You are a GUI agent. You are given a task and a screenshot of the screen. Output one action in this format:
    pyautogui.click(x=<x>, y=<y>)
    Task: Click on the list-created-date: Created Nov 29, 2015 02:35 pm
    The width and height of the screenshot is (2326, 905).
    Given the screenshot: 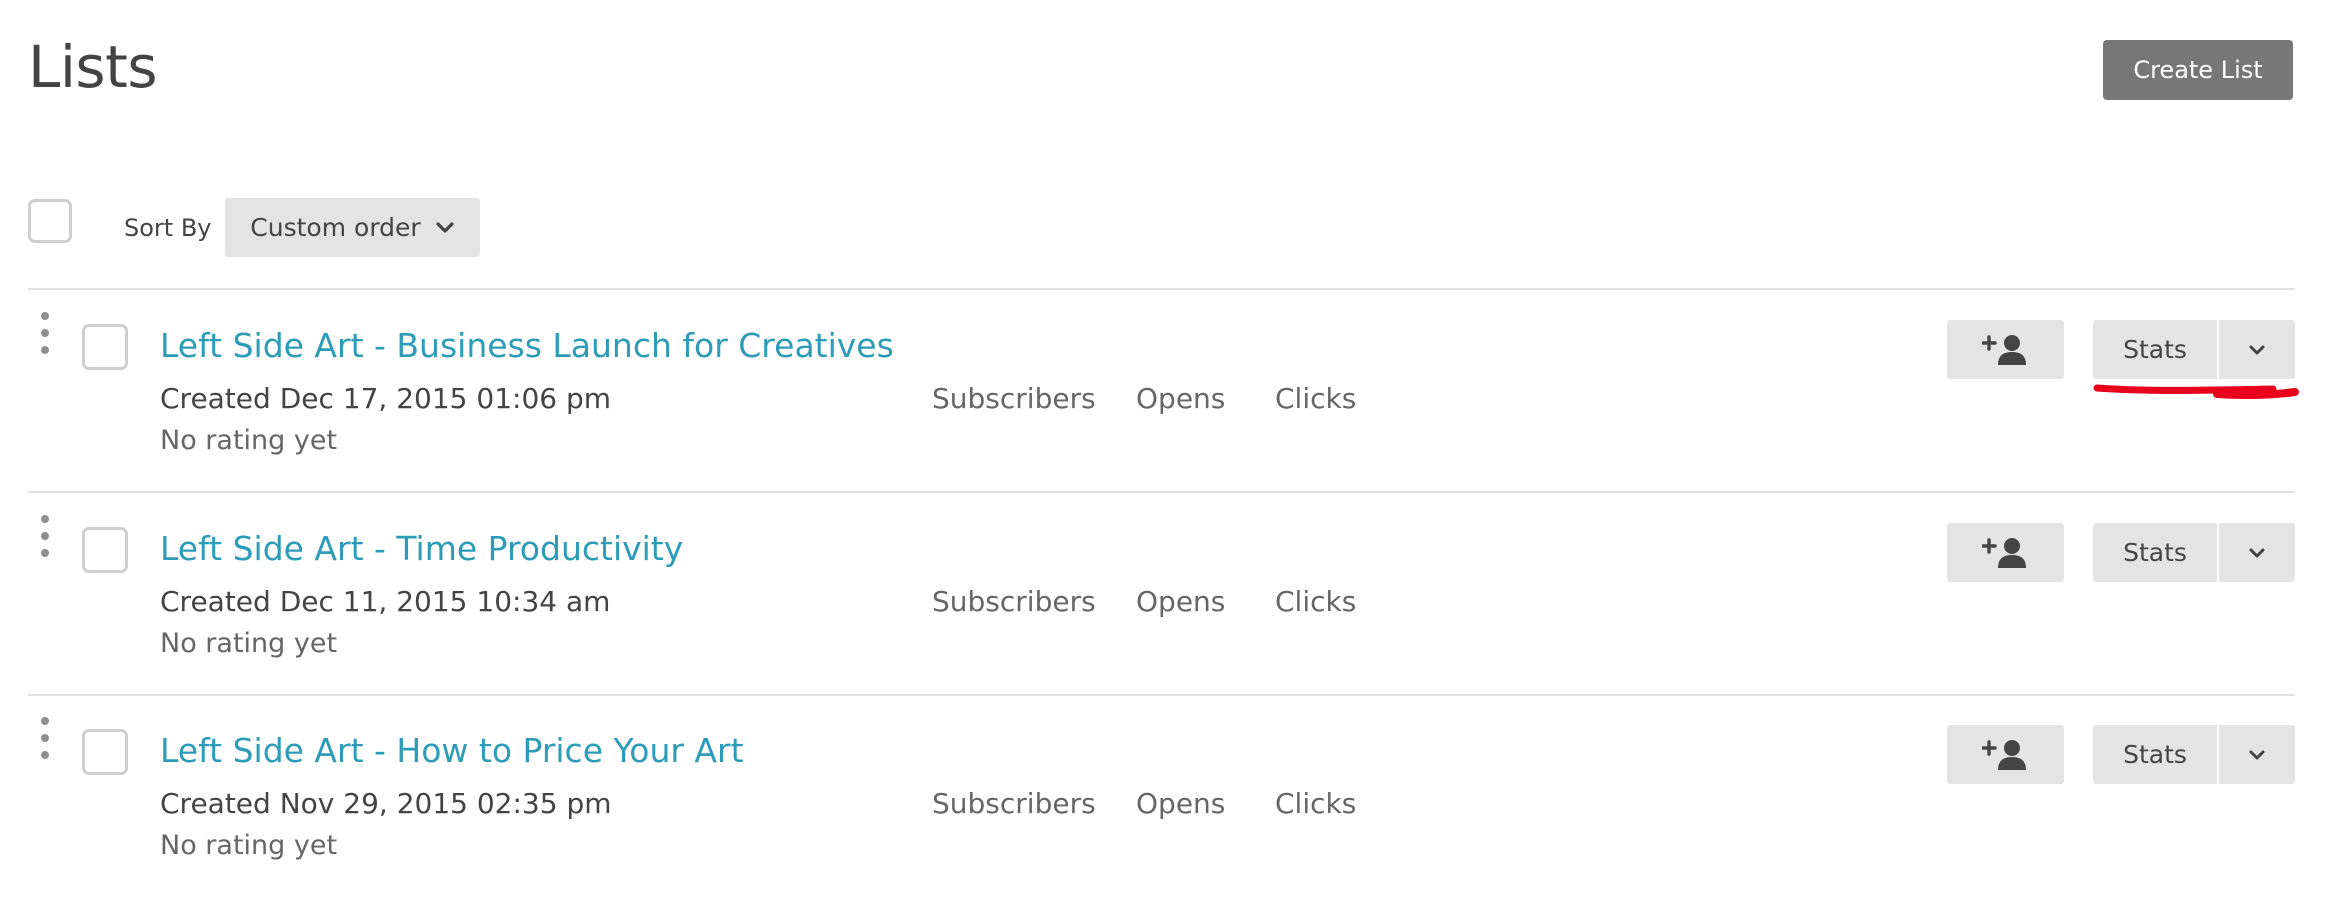 What is the action you would take?
    pyautogui.click(x=386, y=803)
    